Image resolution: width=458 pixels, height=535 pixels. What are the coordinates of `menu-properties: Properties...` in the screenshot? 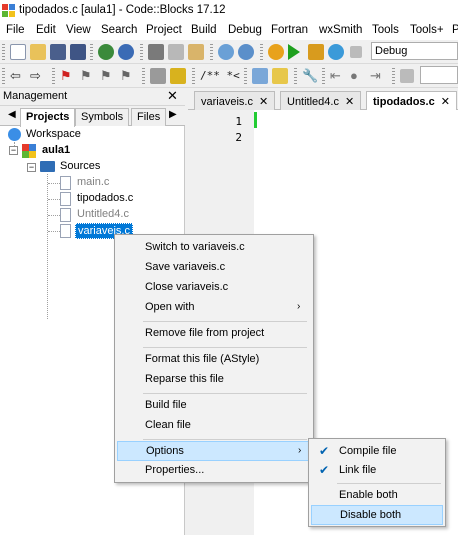 It's located at (214, 471).